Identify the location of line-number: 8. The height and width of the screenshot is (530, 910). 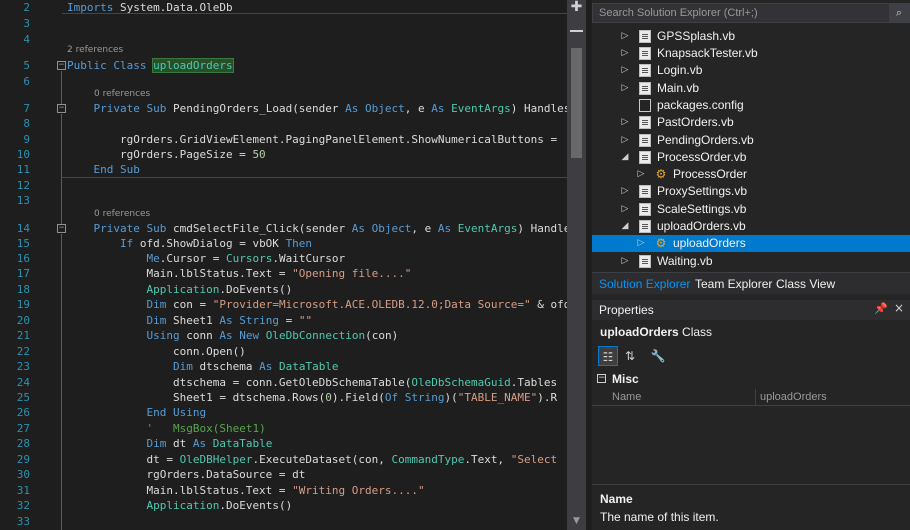
(26, 123).